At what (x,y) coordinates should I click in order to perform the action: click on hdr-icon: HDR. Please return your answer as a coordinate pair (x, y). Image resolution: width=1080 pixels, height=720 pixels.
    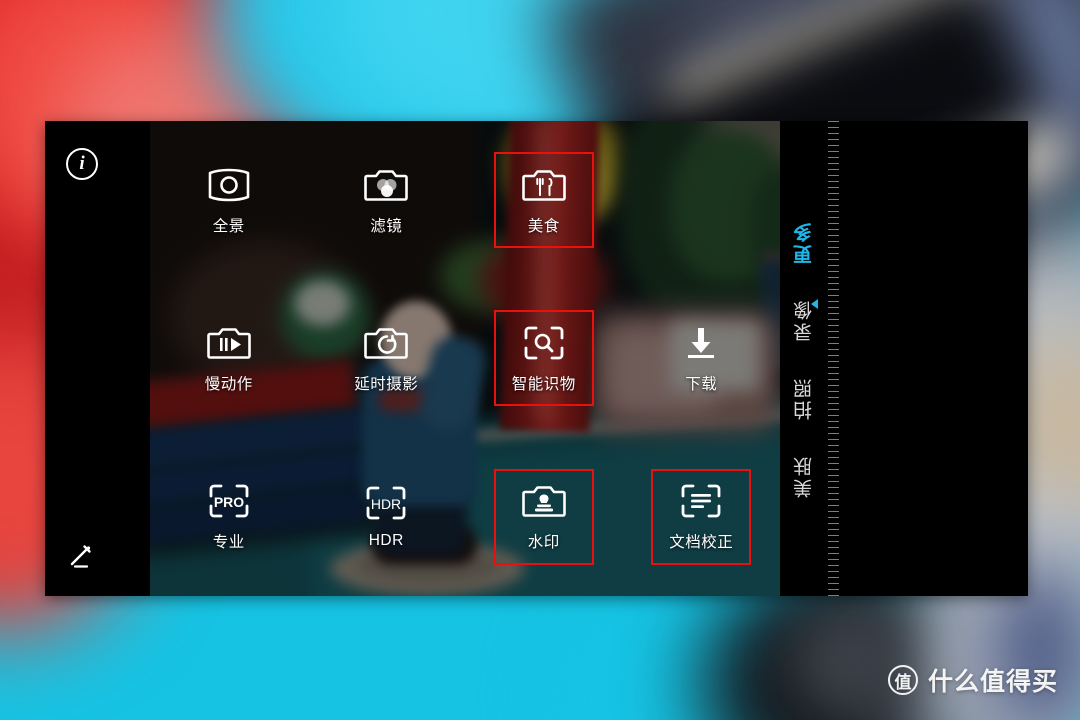
    Looking at the image, I should click on (386, 503).